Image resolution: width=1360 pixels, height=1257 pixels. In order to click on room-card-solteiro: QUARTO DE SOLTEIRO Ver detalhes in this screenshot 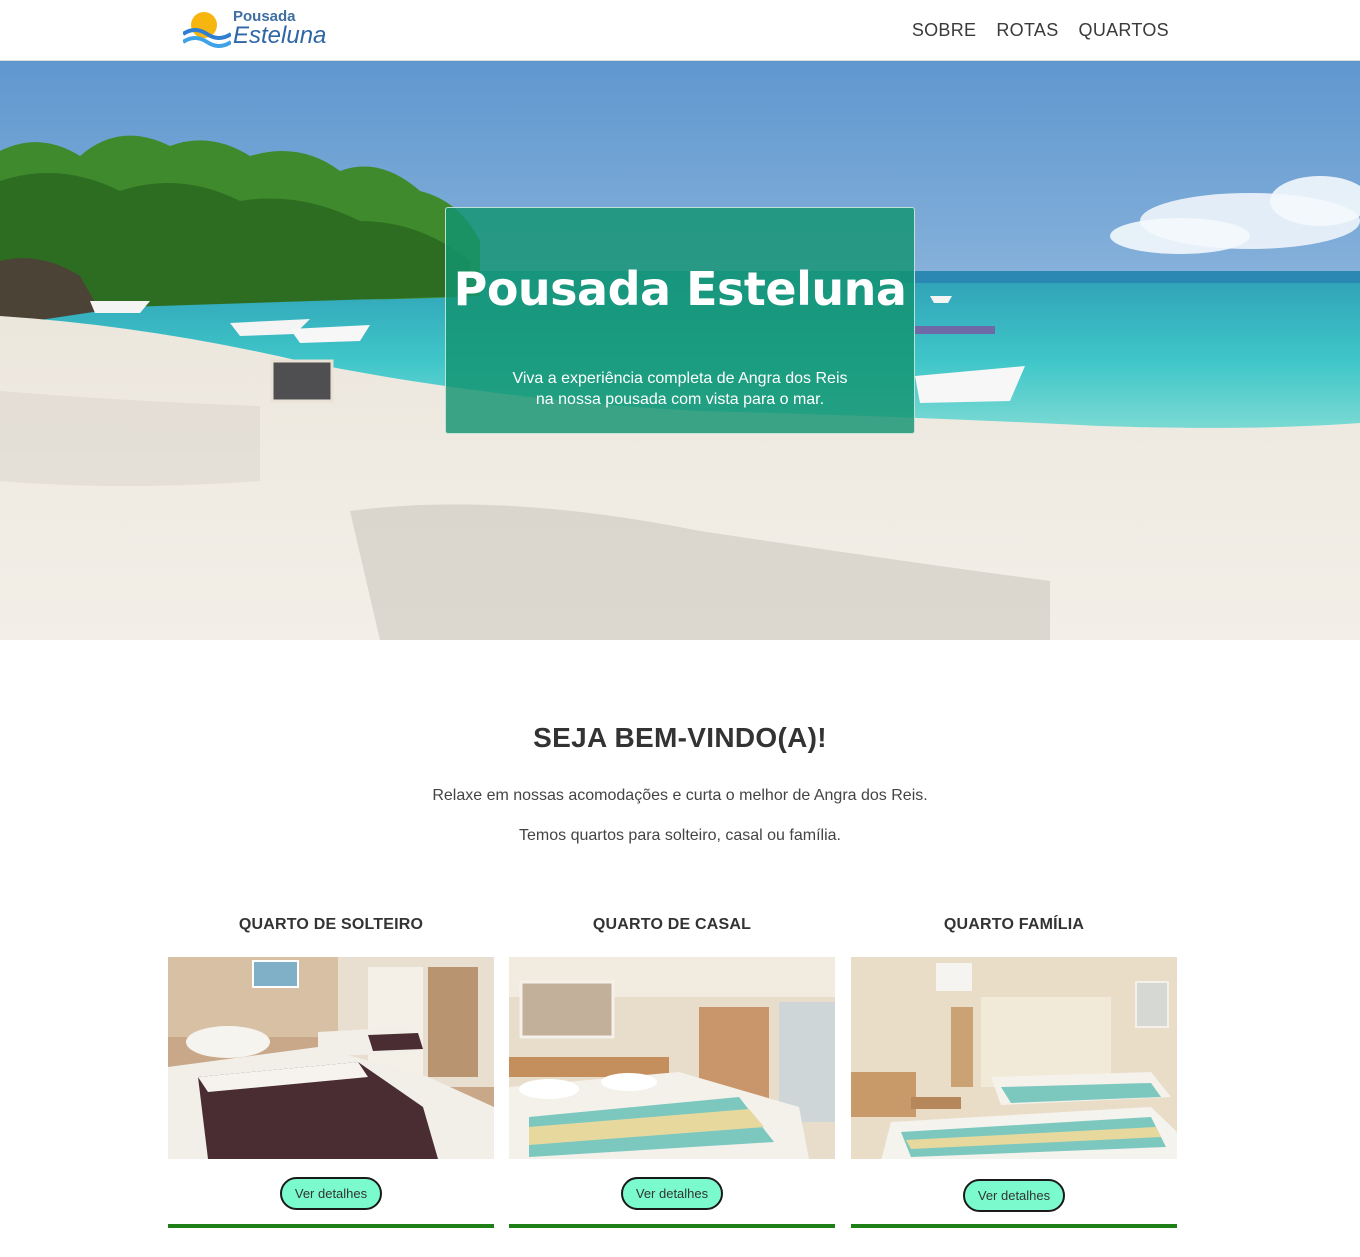, I will do `click(331, 1073)`.